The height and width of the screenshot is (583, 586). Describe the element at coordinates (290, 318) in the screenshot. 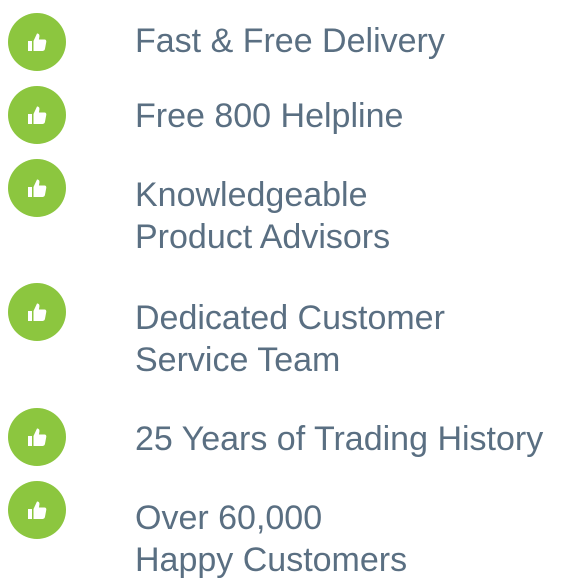

I see `feature-line: Dedicated Customer` at that location.